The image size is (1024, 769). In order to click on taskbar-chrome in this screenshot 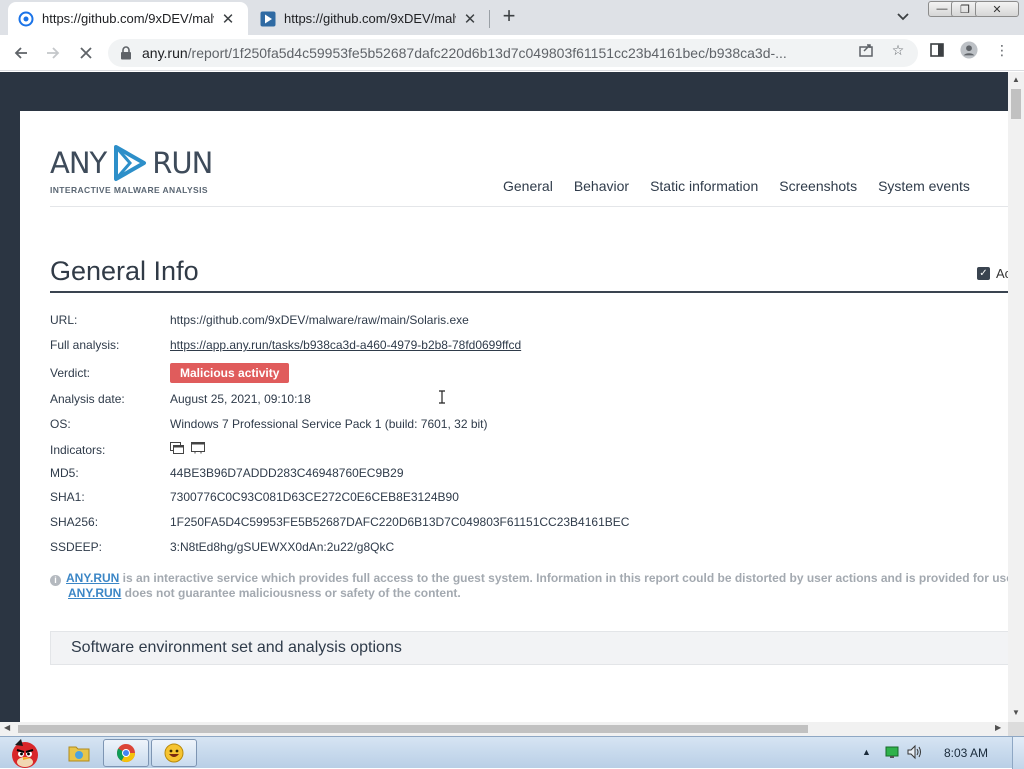, I will do `click(126, 753)`.